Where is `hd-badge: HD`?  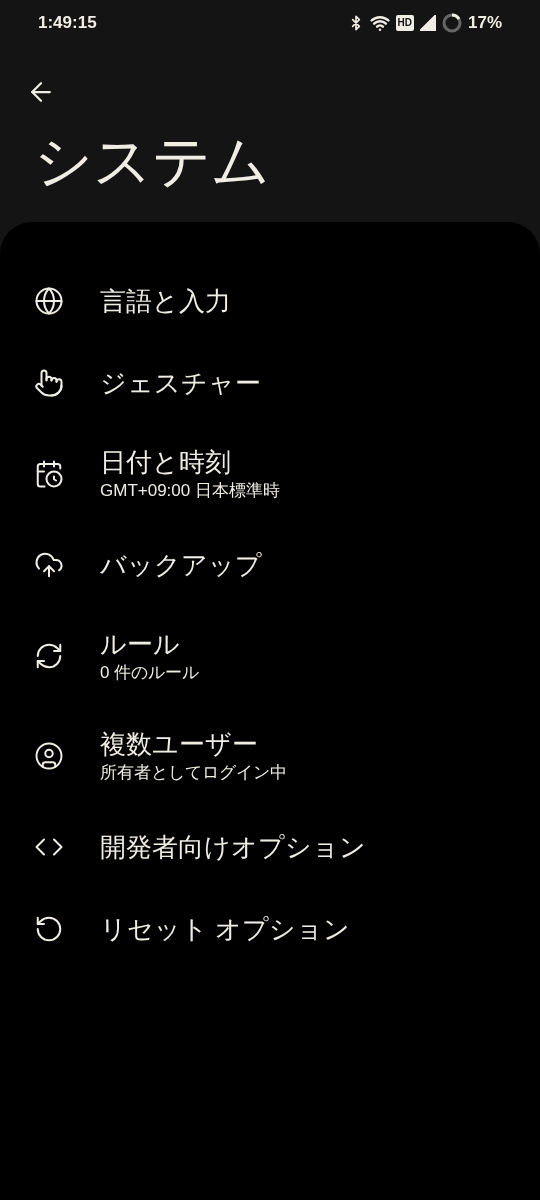
hd-badge: HD is located at coordinates (404, 22).